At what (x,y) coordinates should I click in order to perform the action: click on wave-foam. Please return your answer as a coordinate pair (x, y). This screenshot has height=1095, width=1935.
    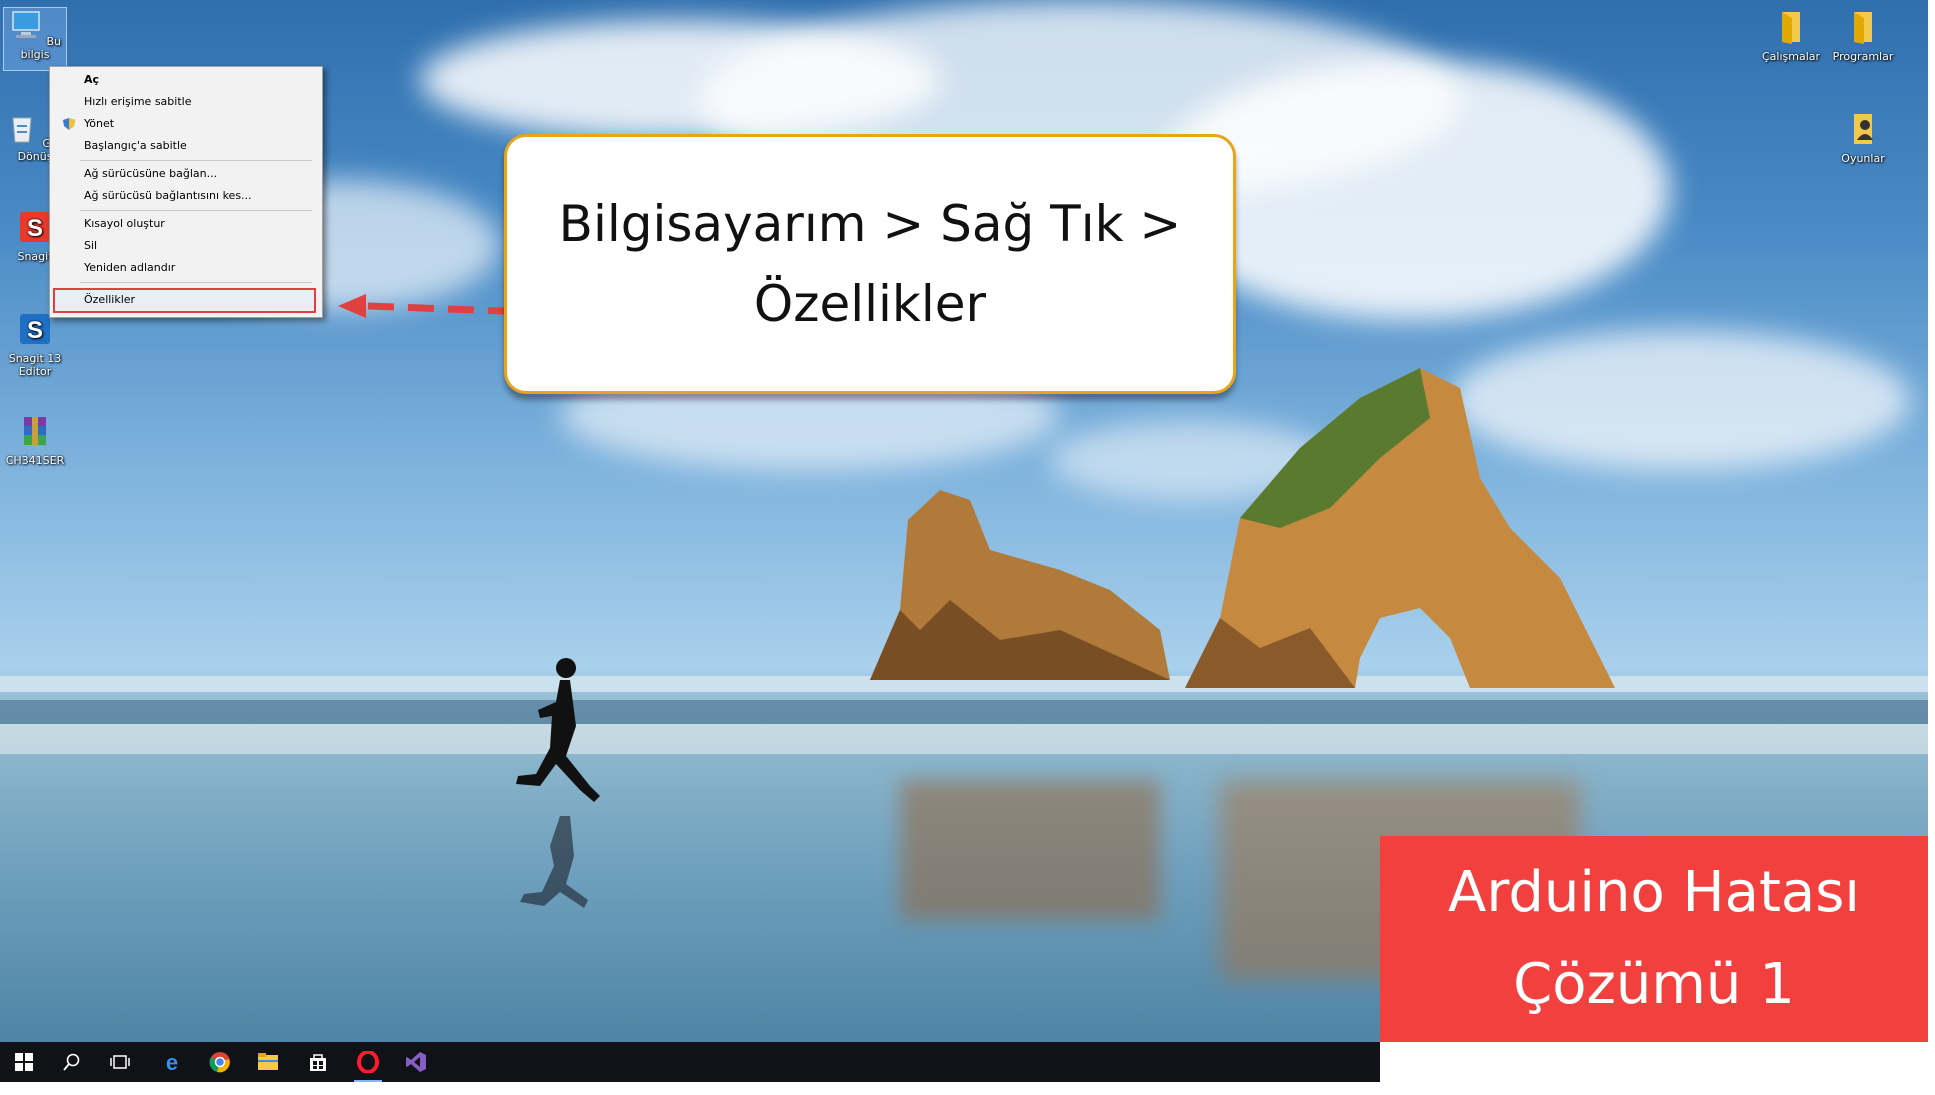
    Looking at the image, I should click on (964, 739).